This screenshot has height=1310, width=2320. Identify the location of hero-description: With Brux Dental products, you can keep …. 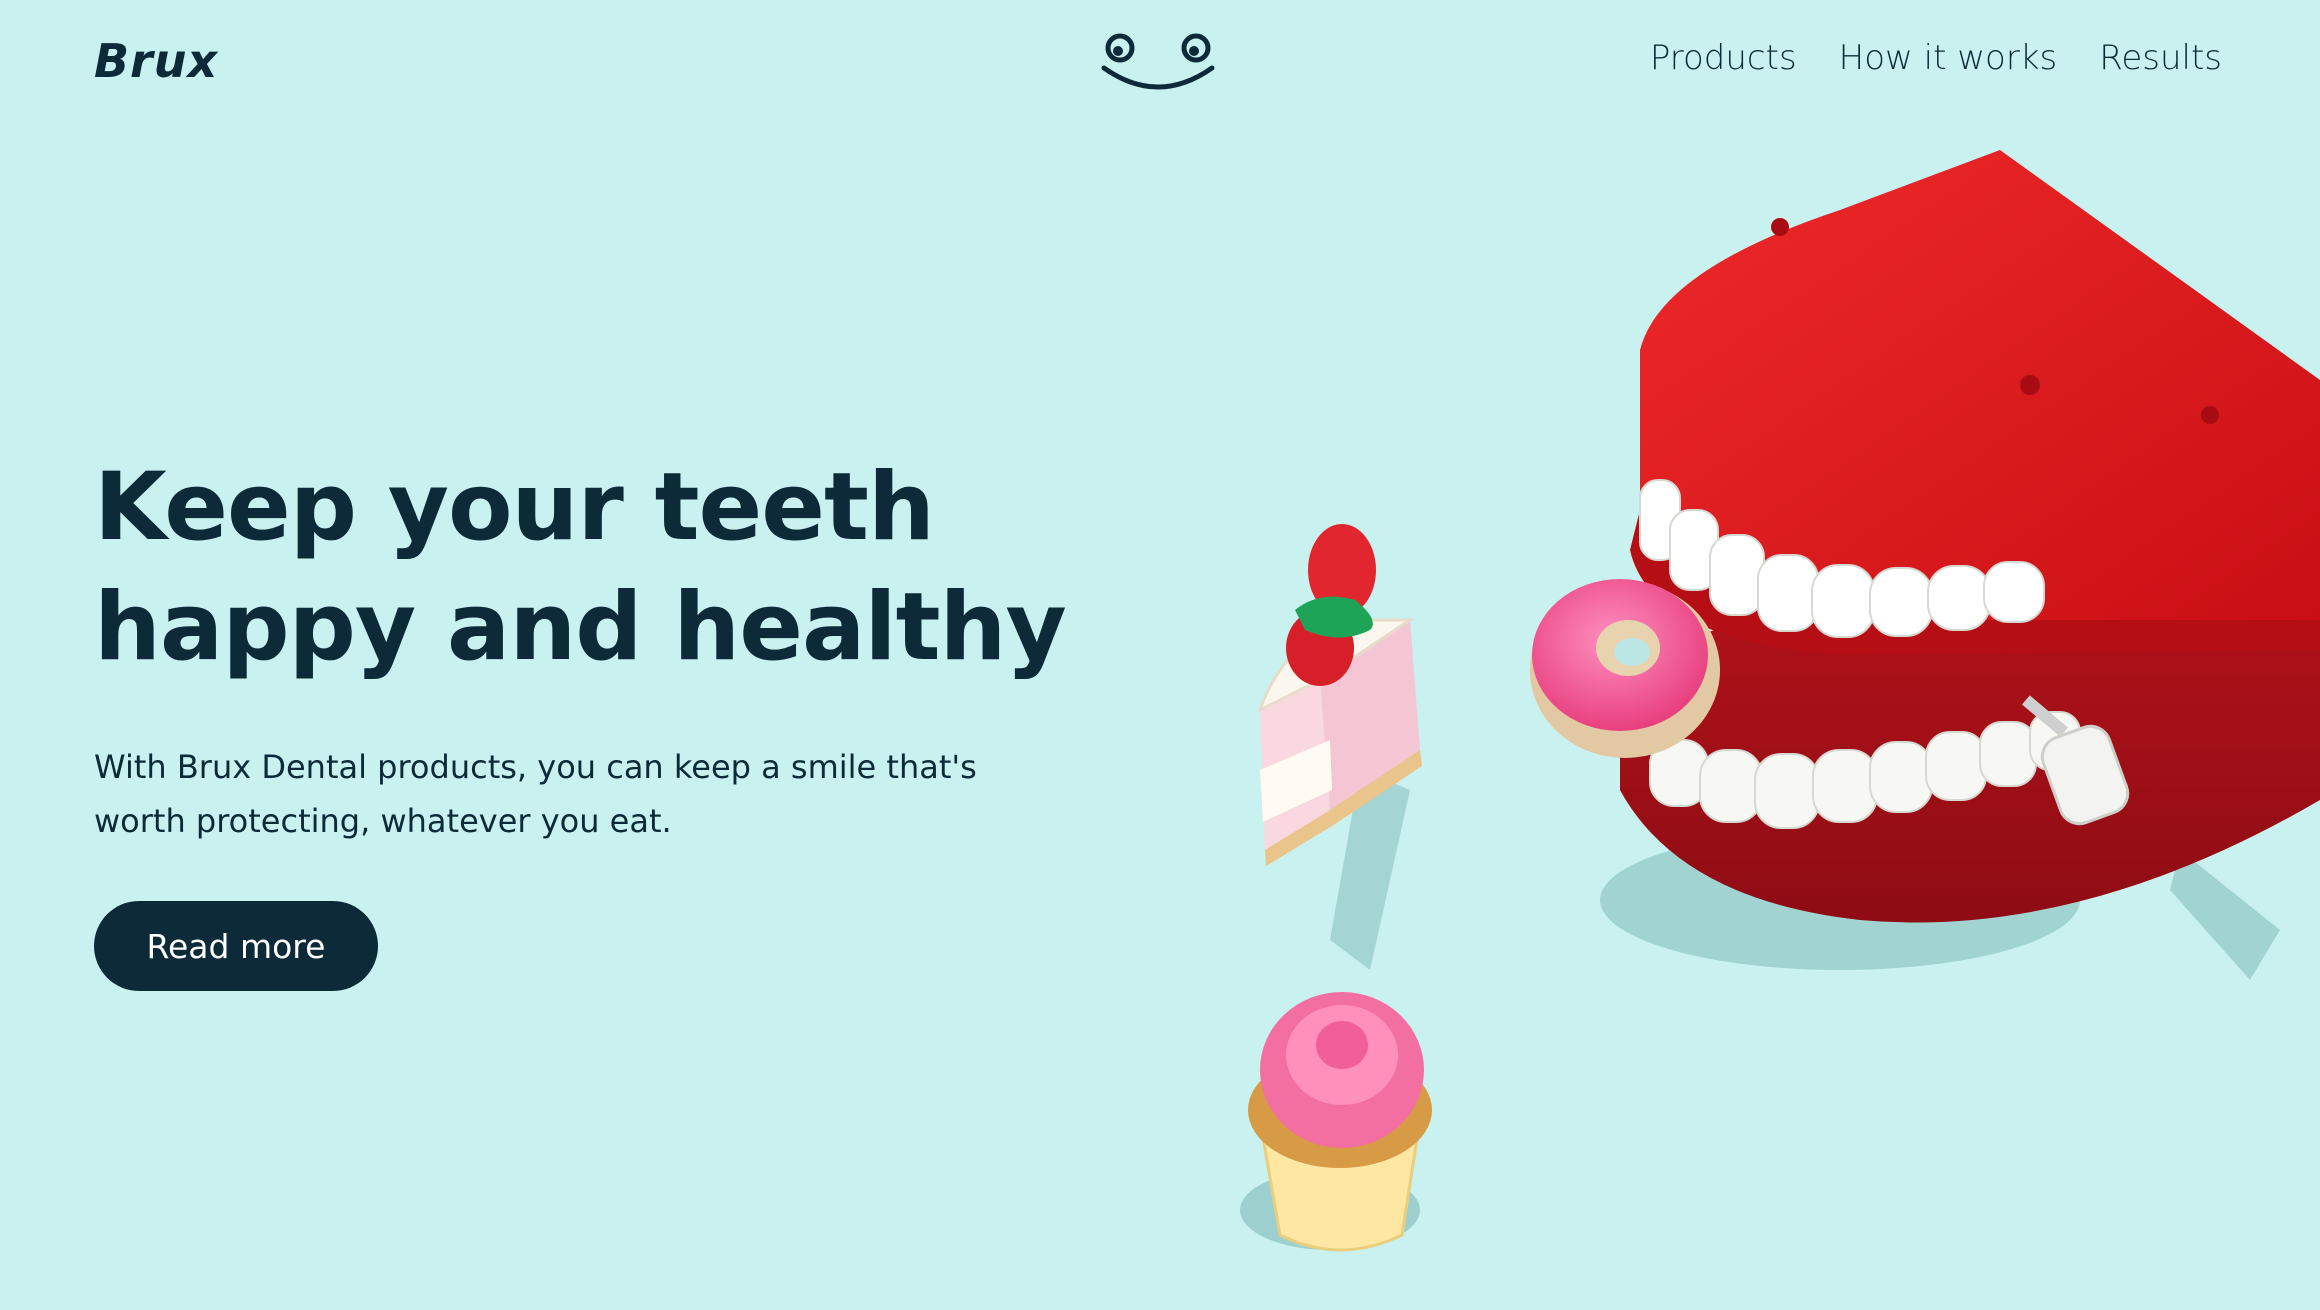
(574, 794).